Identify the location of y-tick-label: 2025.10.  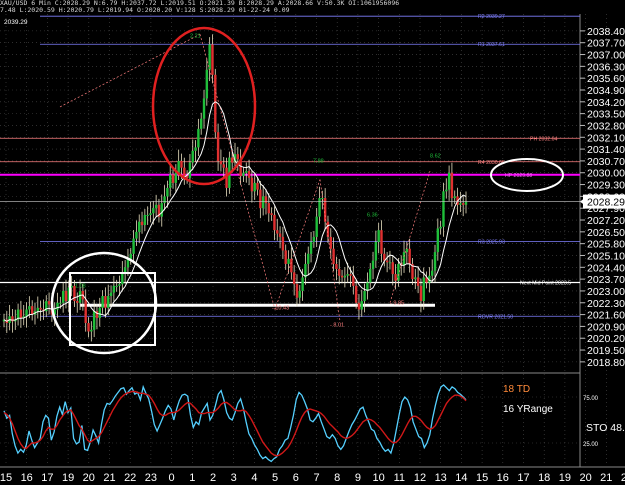
(606, 256).